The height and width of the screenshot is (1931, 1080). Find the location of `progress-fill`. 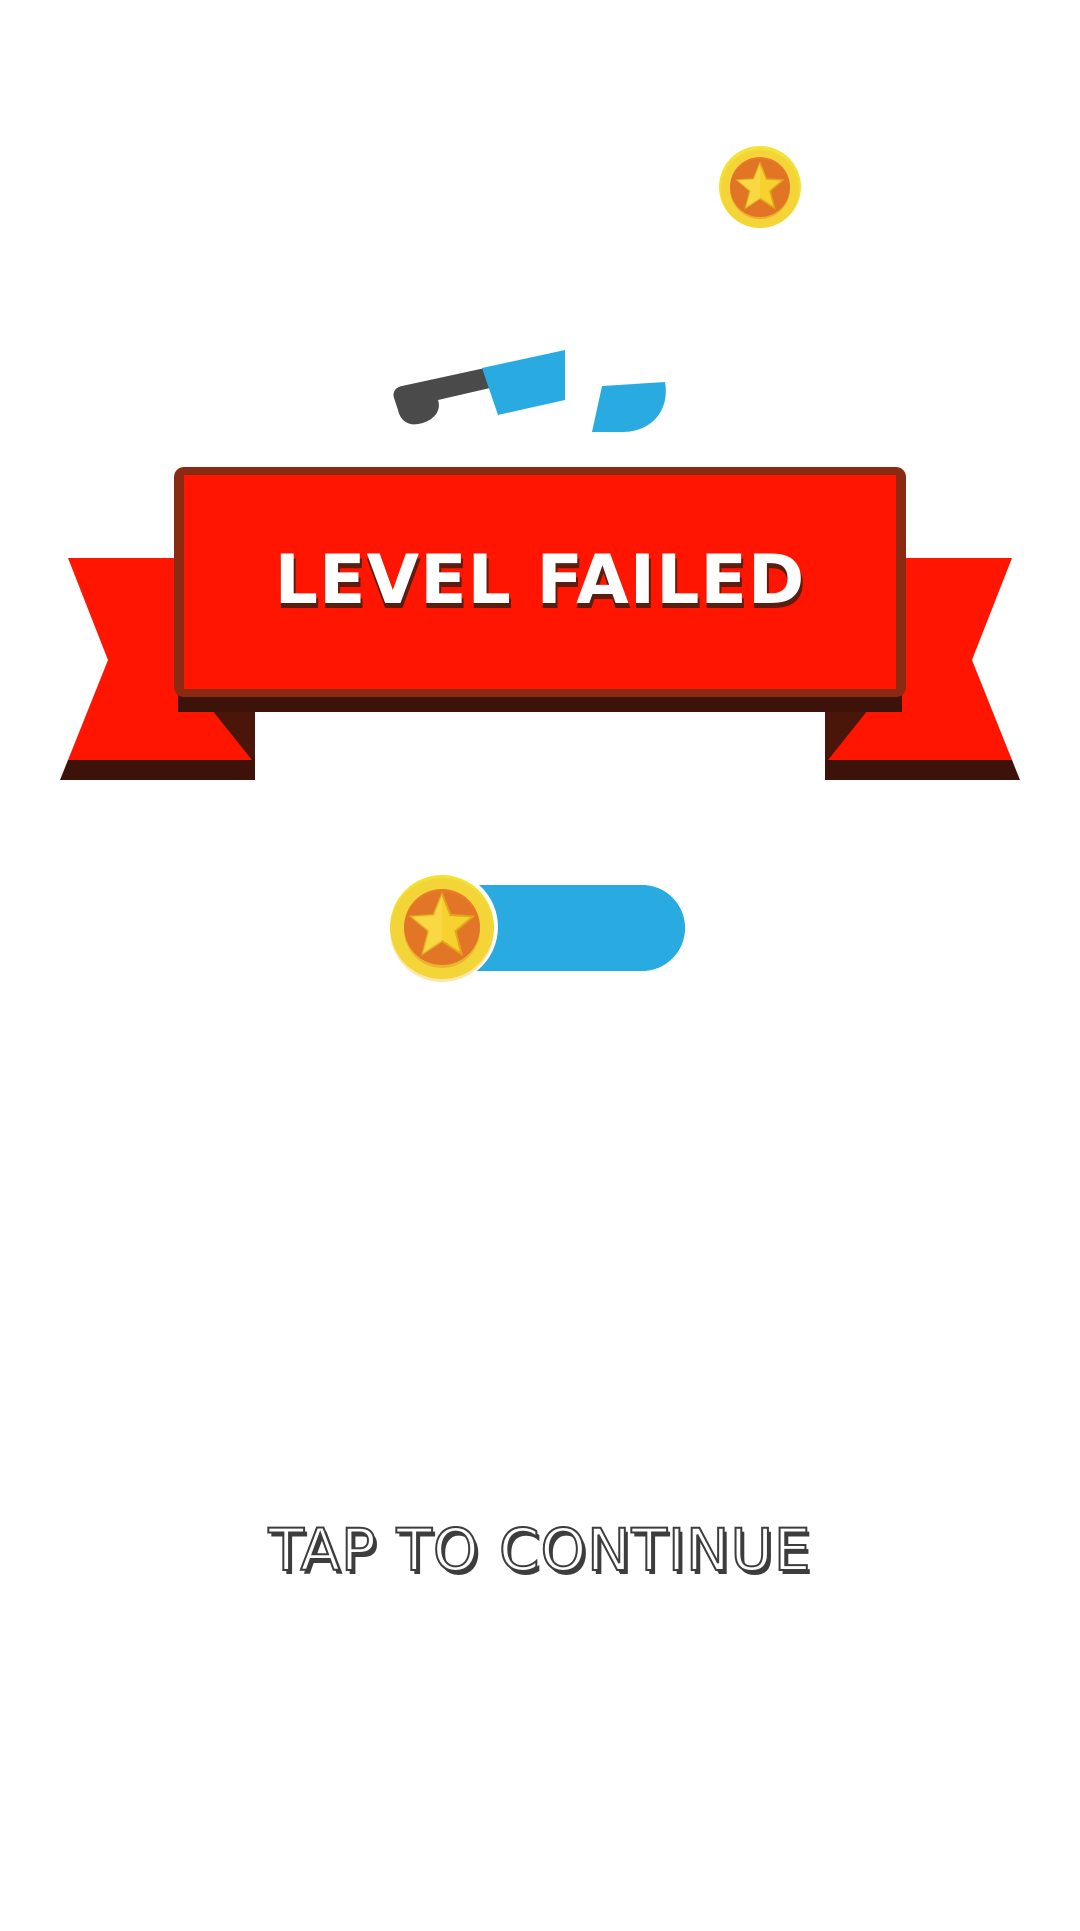

progress-fill is located at coordinates (577, 928).